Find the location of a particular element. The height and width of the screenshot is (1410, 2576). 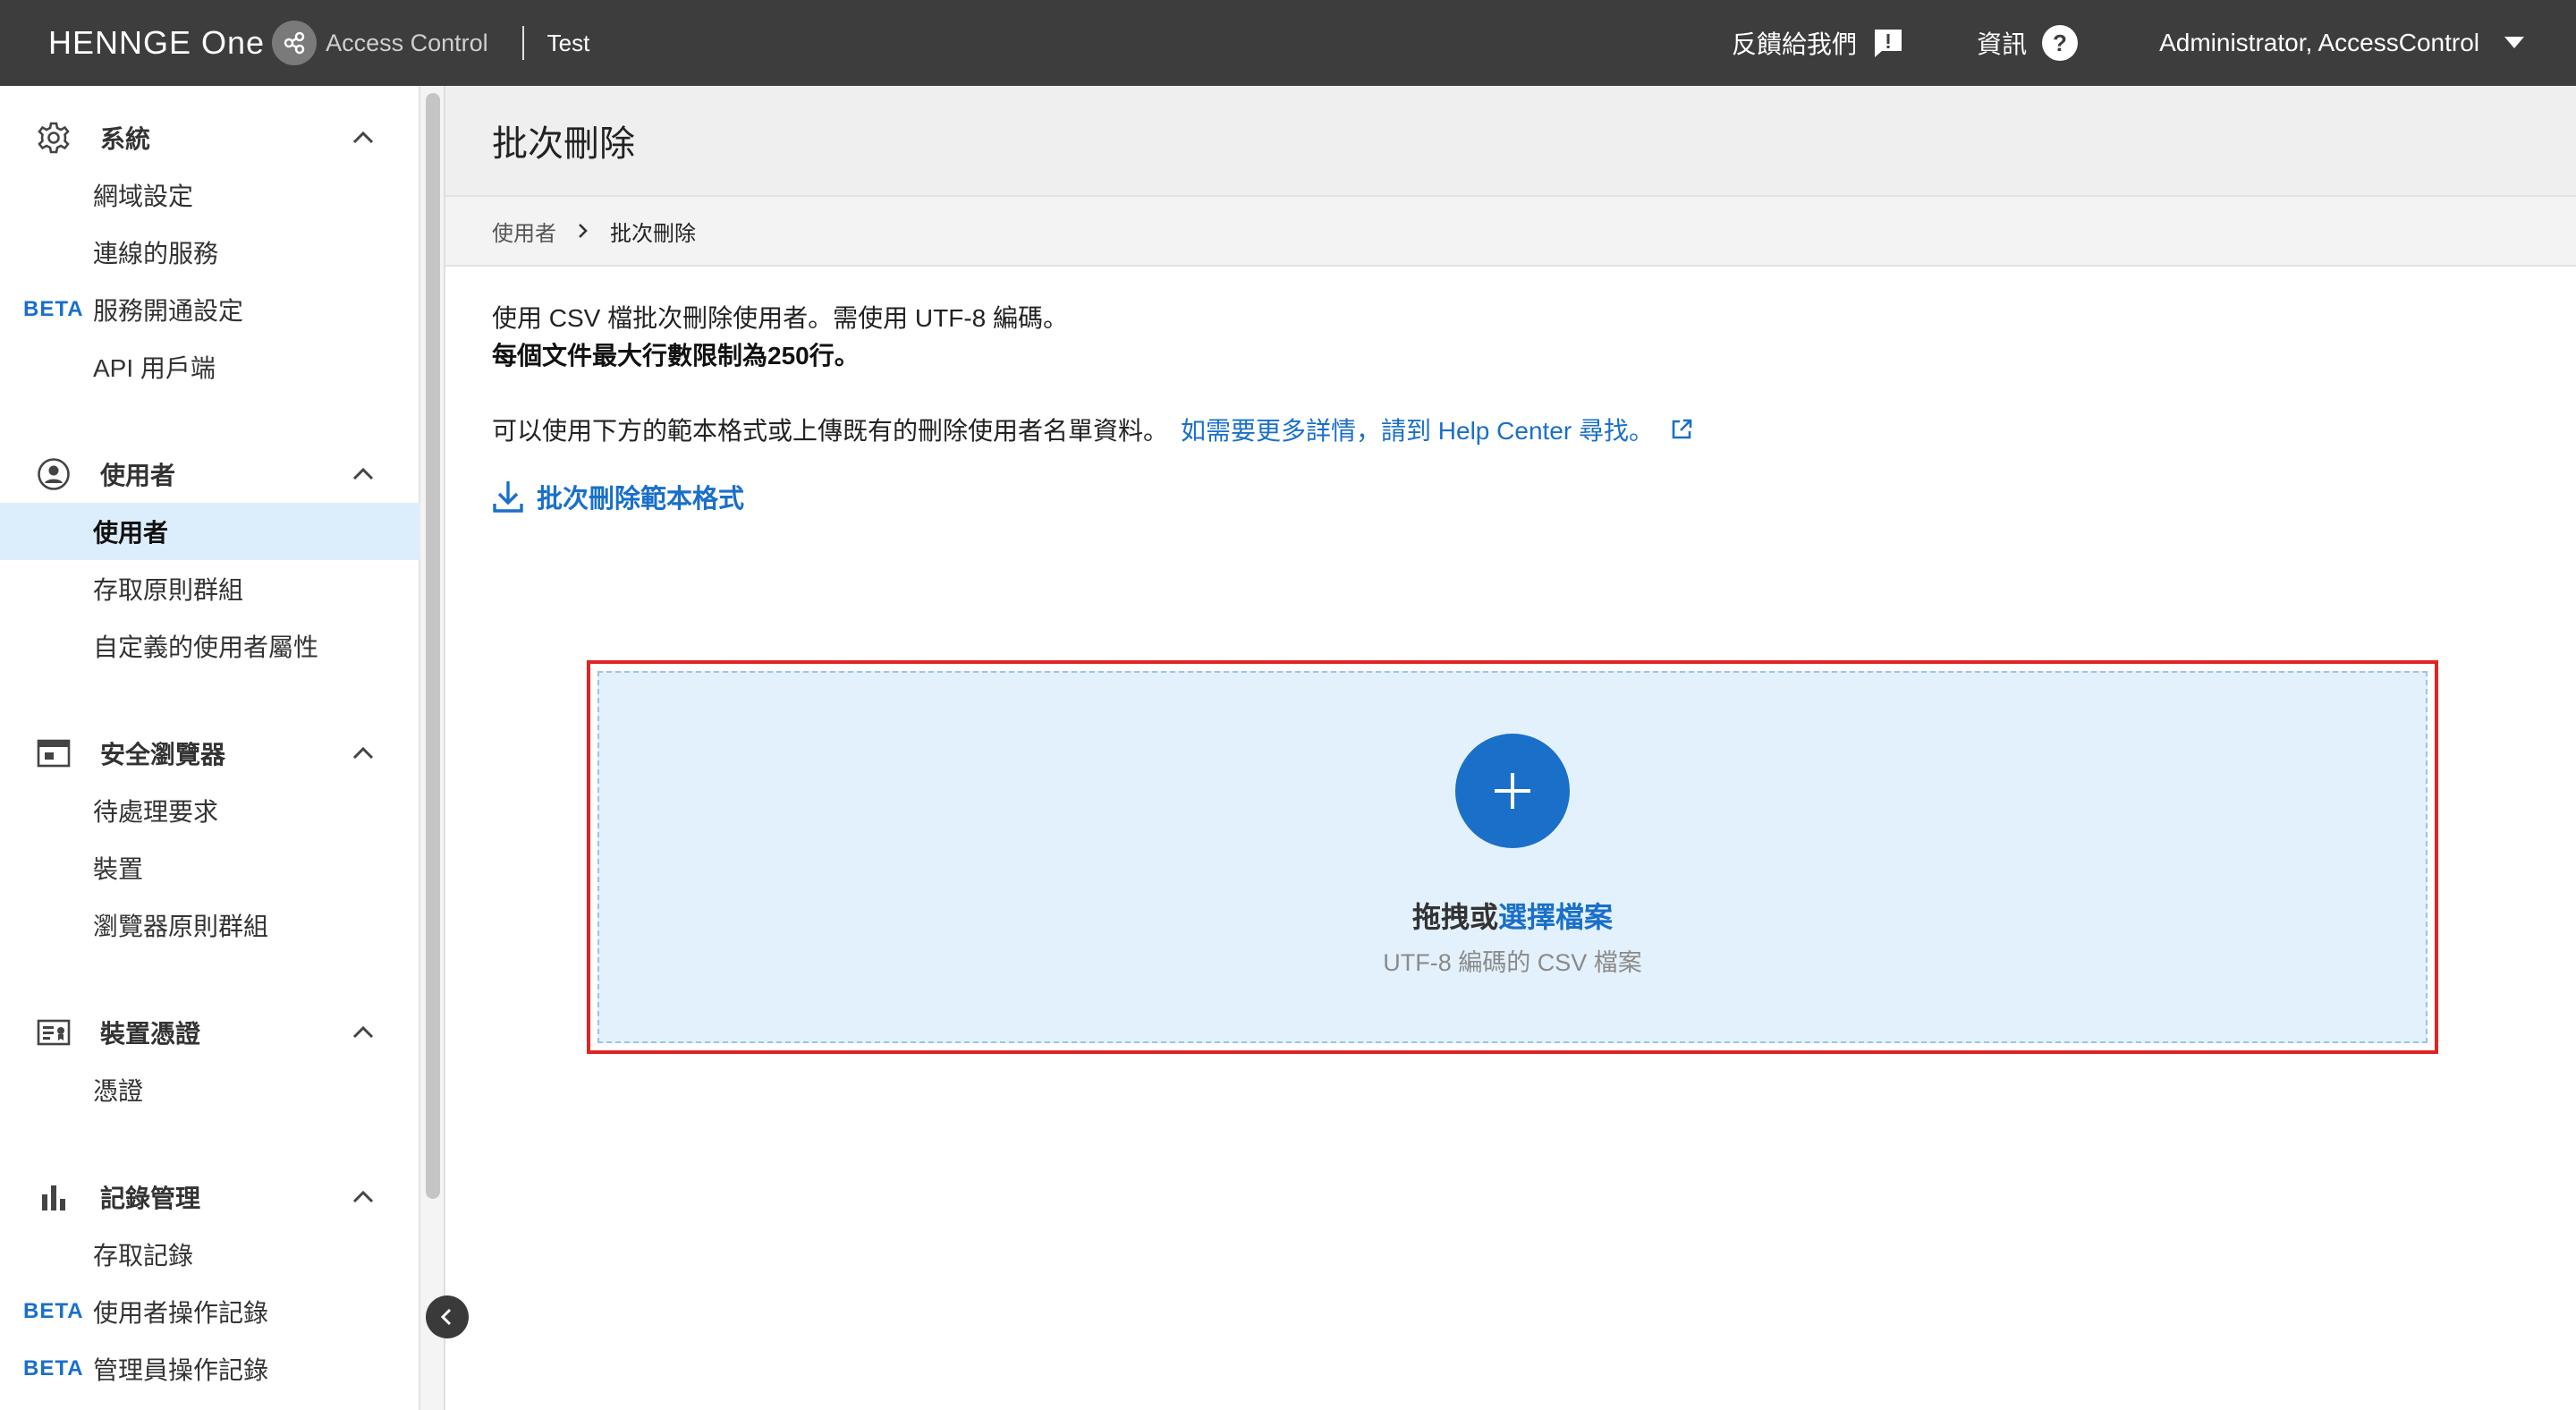

sidebar-section-header-device-certificates: 裝置憑證 is located at coordinates (210, 1033).